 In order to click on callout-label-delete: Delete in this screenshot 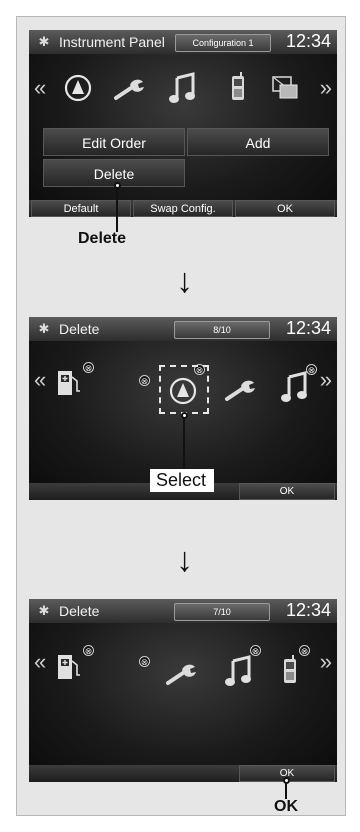, I will do `click(102, 238)`.